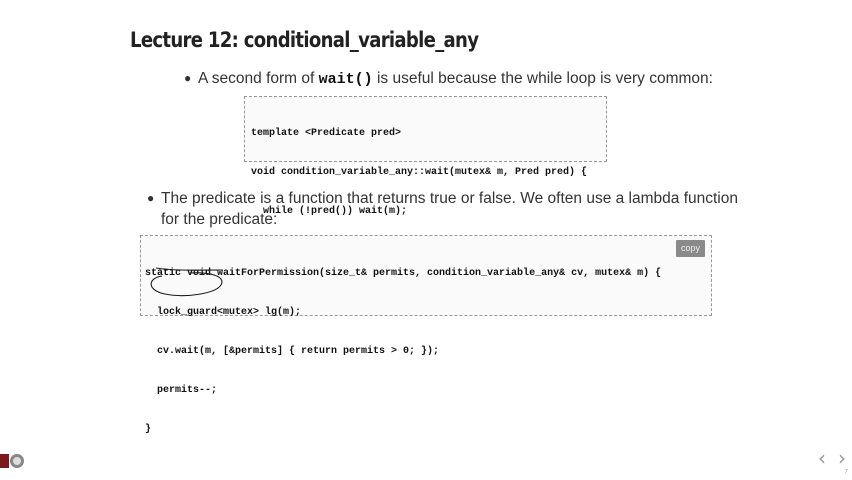  Describe the element at coordinates (12, 461) in the screenshot. I see `seal-logo-icon` at that location.